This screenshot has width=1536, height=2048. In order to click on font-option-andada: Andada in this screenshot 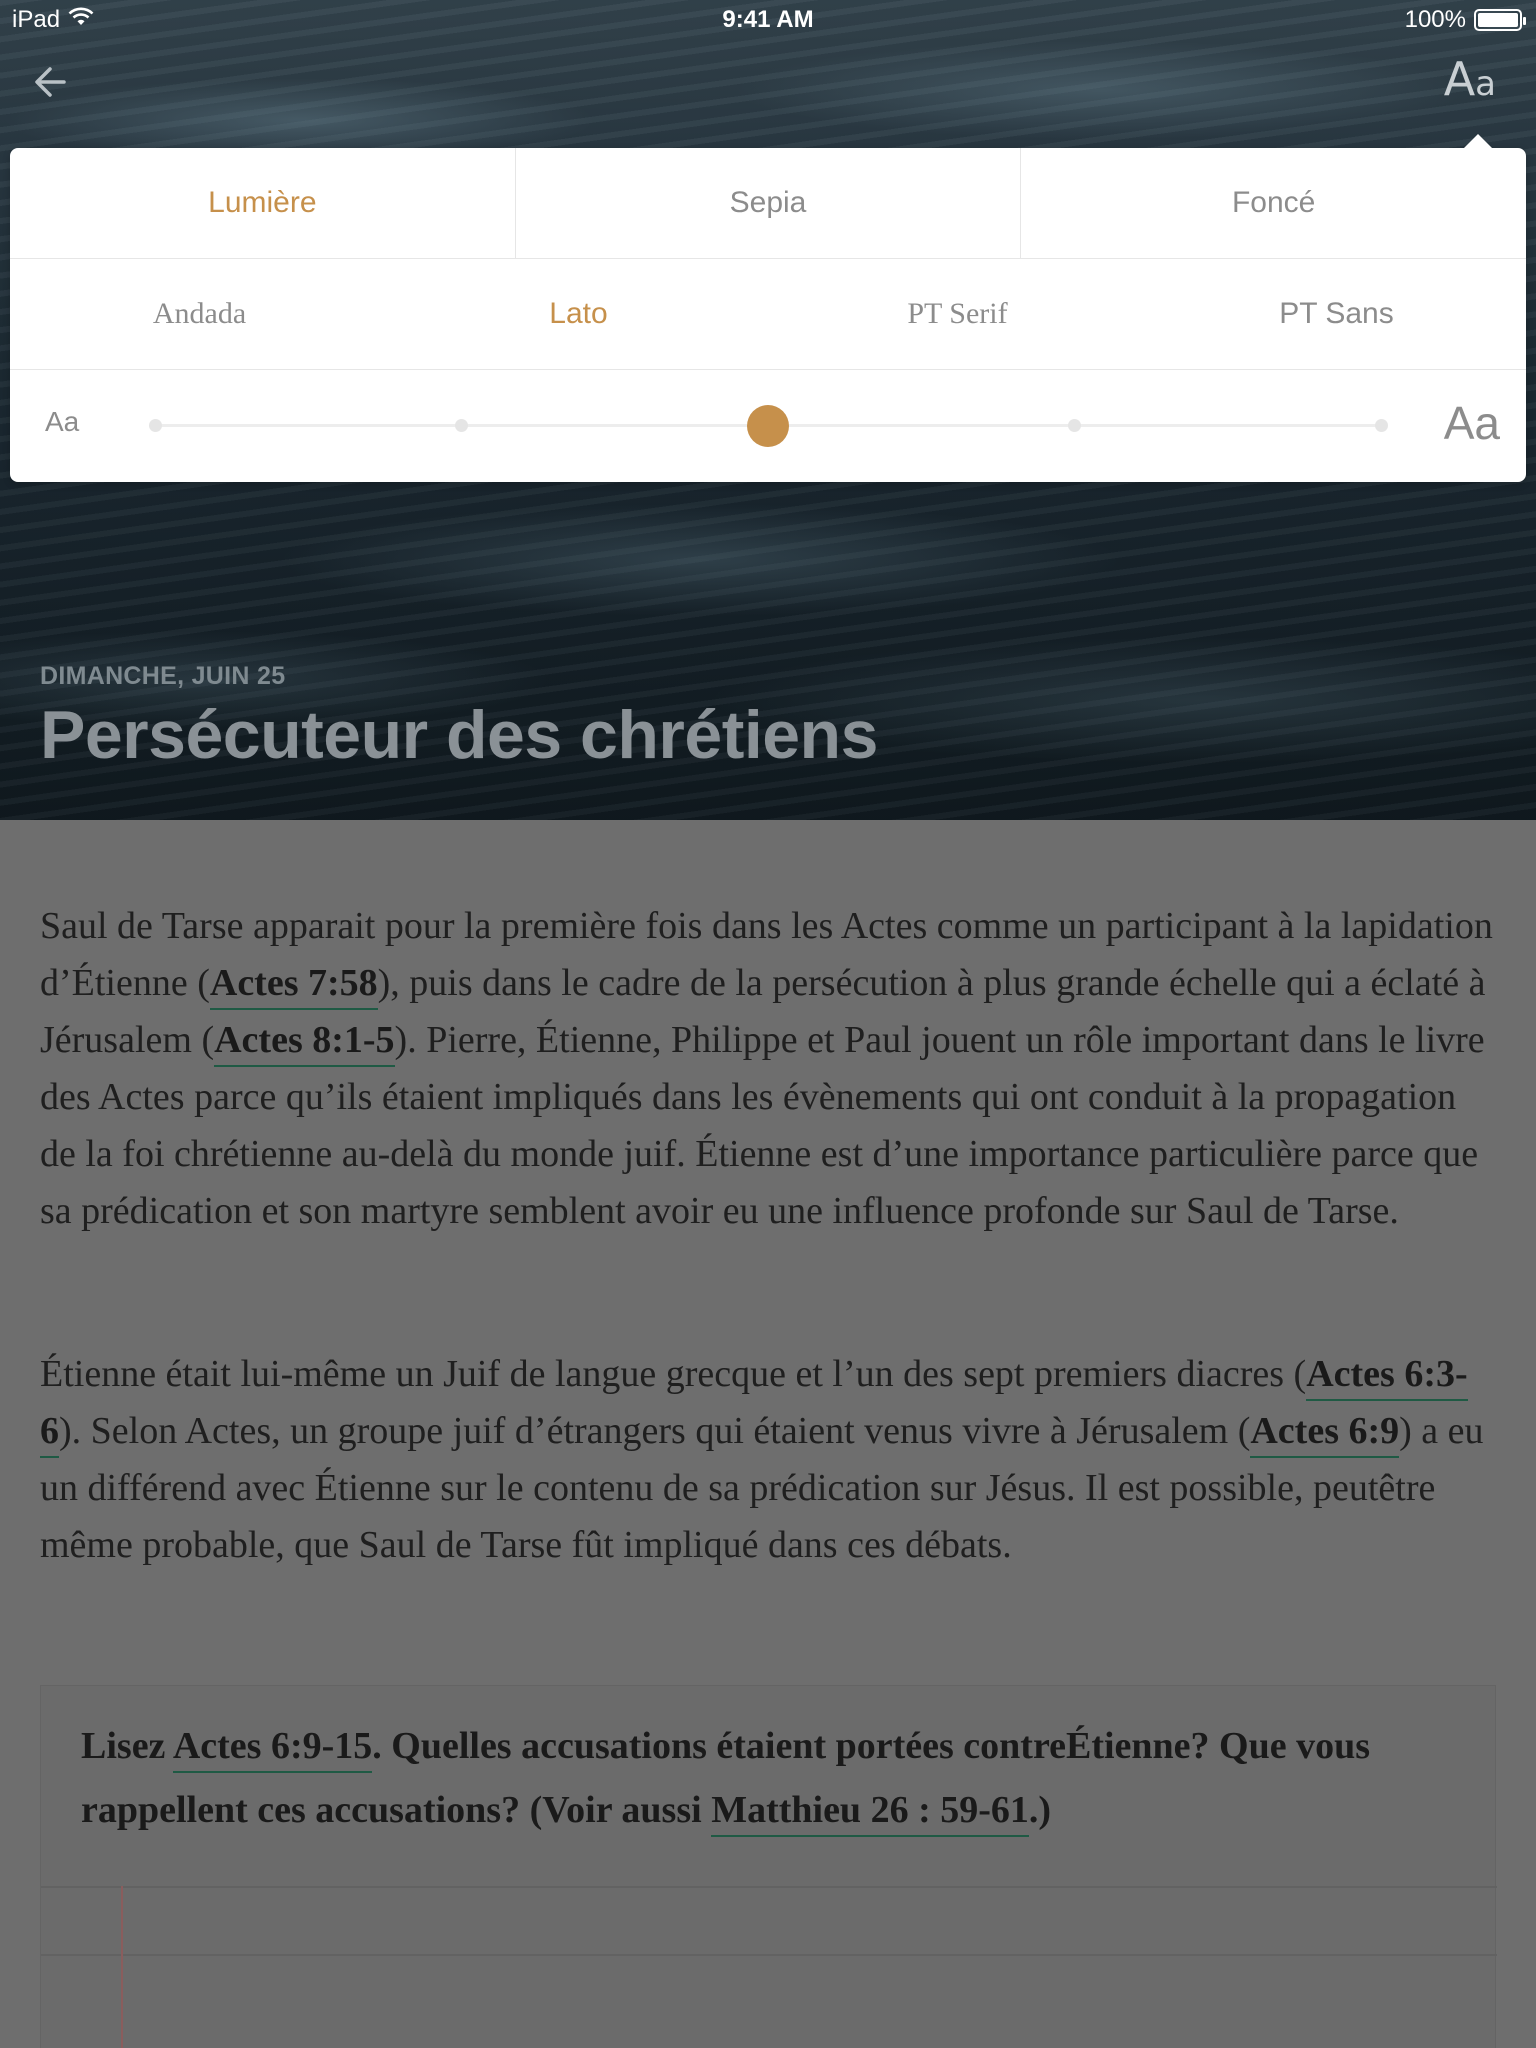, I will do `click(199, 314)`.